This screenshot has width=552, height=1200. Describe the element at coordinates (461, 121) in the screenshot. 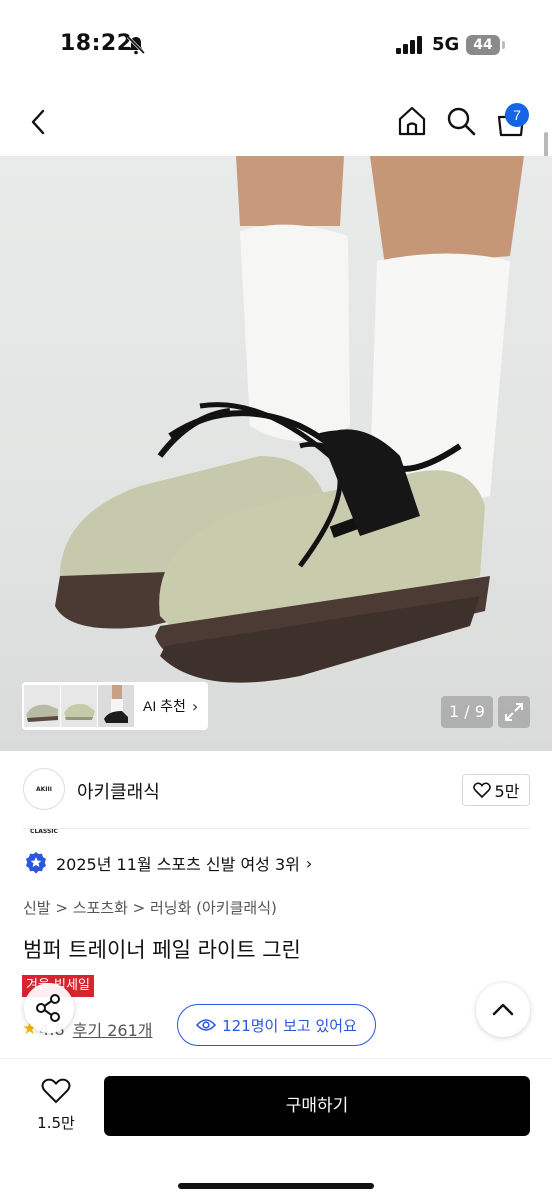

I see `search-icon` at that location.